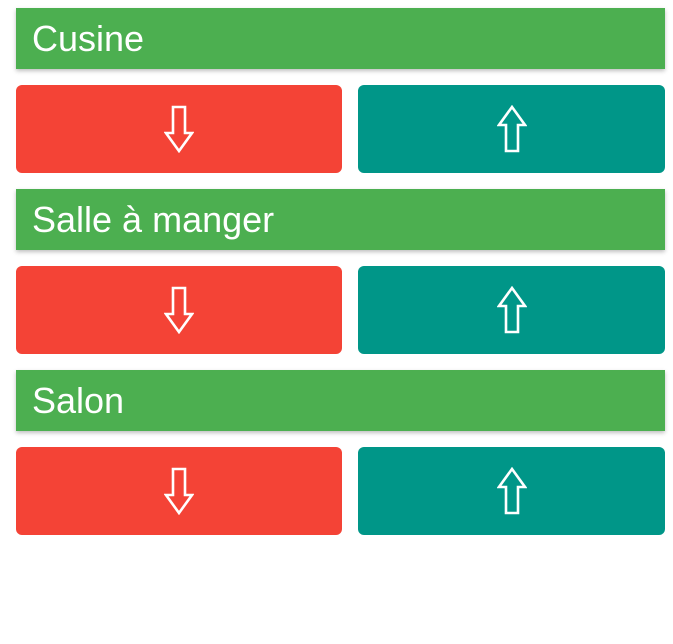 The image size is (673, 644). What do you see at coordinates (340, 219) in the screenshot?
I see `room-title: Salle à manger` at bounding box center [340, 219].